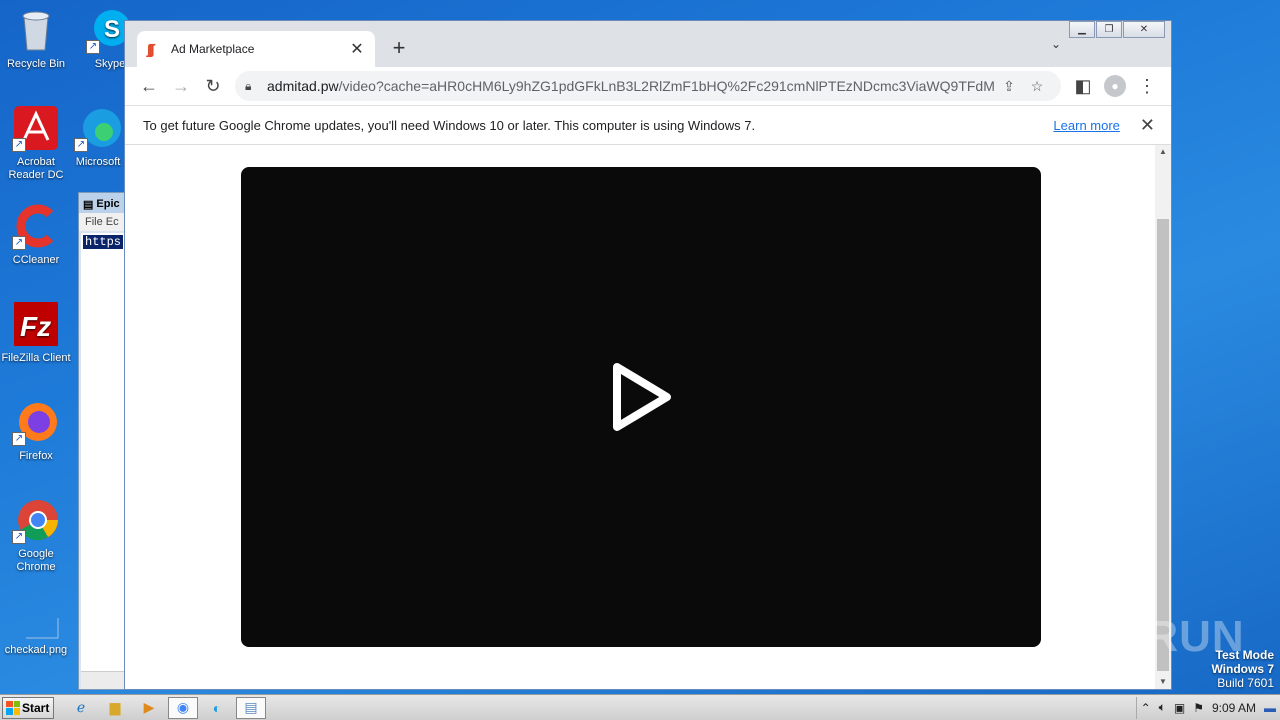 The width and height of the screenshot is (1280, 720). Describe the element at coordinates (648, 44) in the screenshot. I see `tab-strip: ∫∫∫ Ad Marketplace ✕ + ⌄ ▁ ❐ ✕` at that location.